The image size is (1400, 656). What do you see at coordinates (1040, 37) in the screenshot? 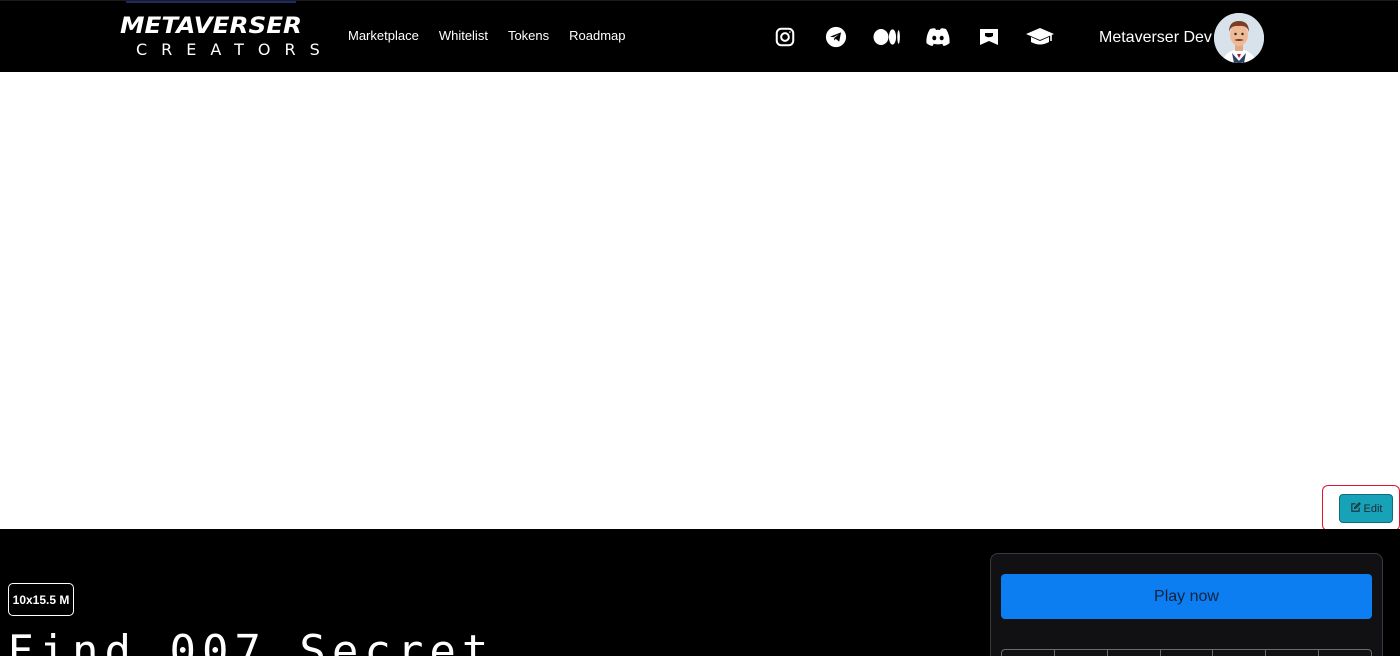
I see `hat-icon` at bounding box center [1040, 37].